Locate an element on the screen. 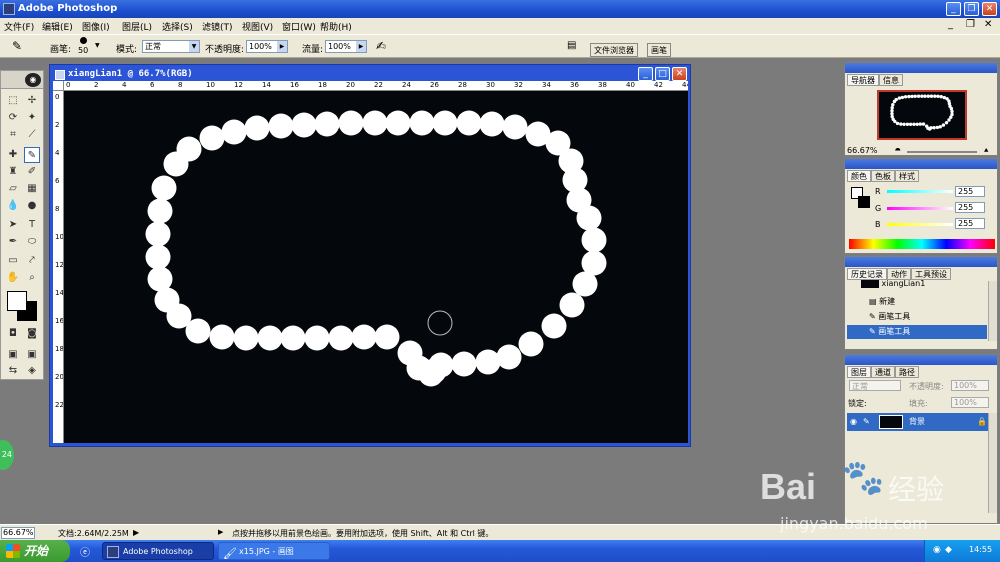 Image resolution: width=1000 pixels, height=562 pixels. ruler-origin is located at coordinates (58, 86).